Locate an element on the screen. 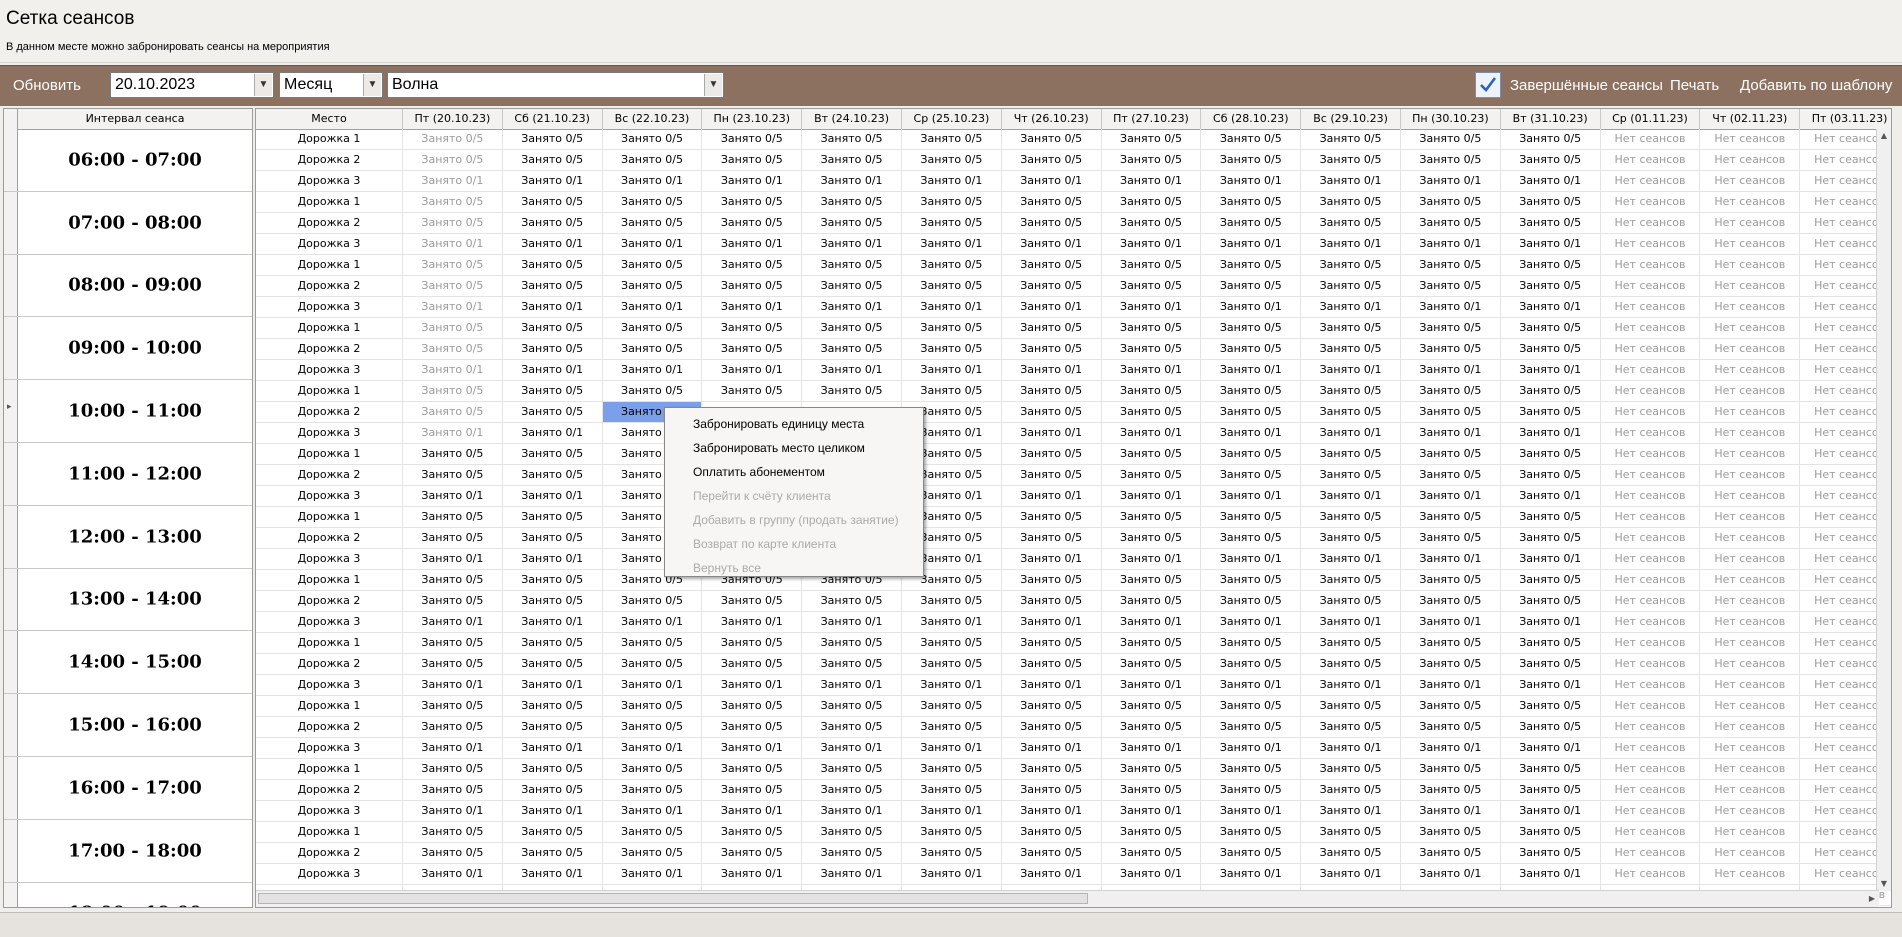 The width and height of the screenshot is (1902, 937). interval-row: 15:00 - 16:00 is located at coordinates (128, 725).